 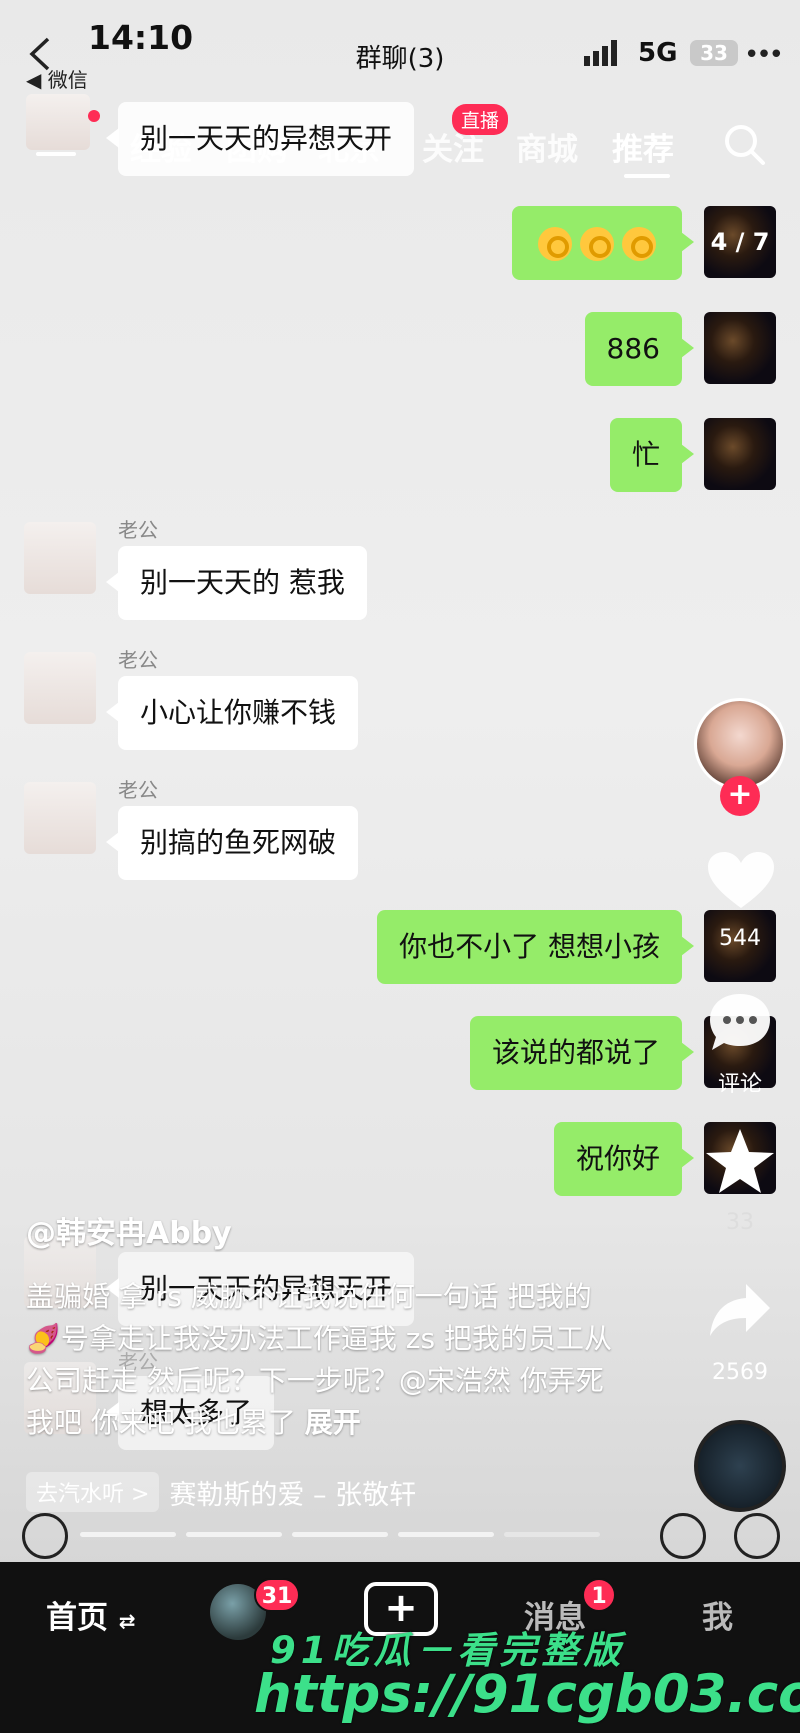 I want to click on music-row: 去汽水听 > 赛勒斯的爱 – 张敬轩, so click(x=221, y=1492).